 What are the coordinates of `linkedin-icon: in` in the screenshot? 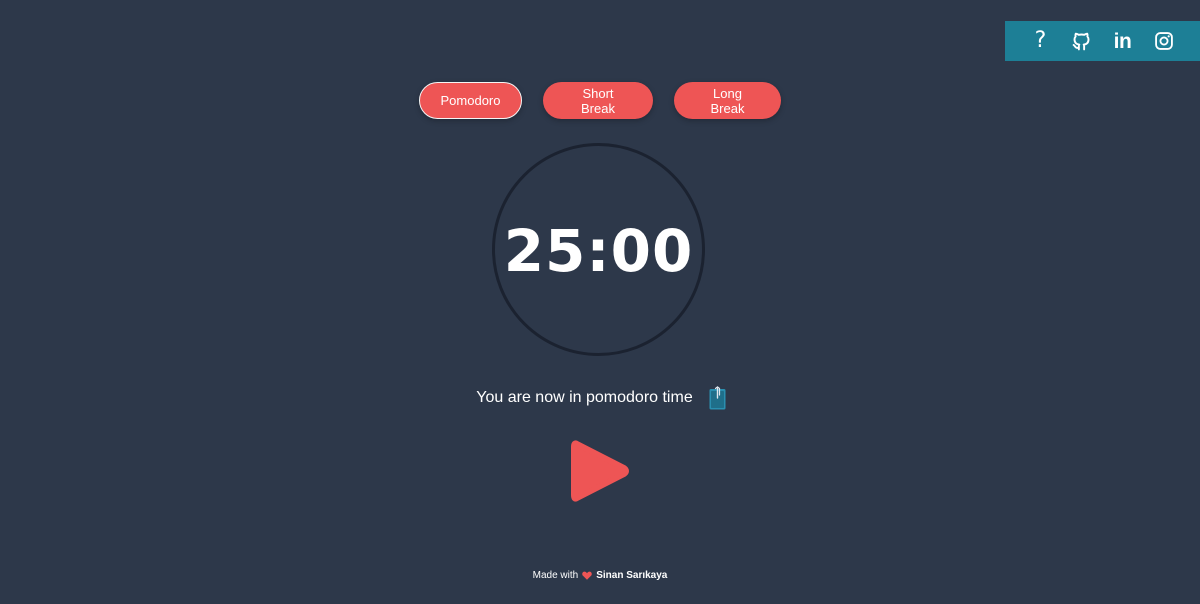 It's located at (1122, 41).